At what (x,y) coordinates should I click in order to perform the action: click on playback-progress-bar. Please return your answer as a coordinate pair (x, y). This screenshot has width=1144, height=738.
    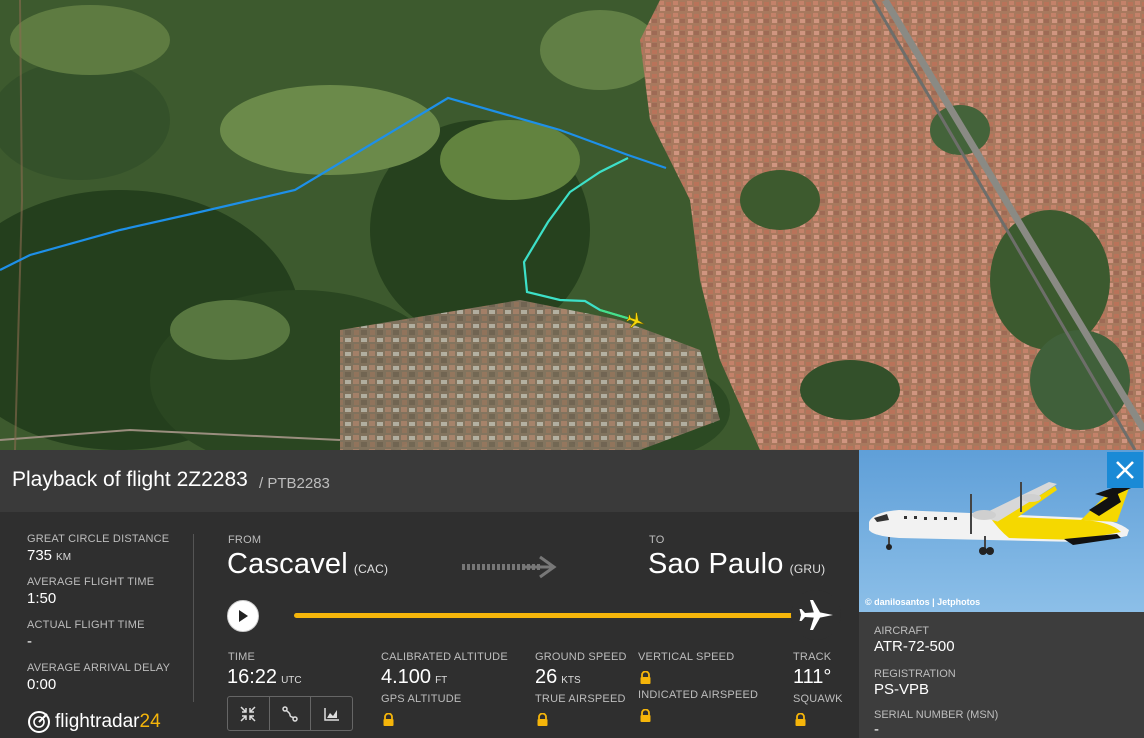
    Looking at the image, I should click on (554, 615).